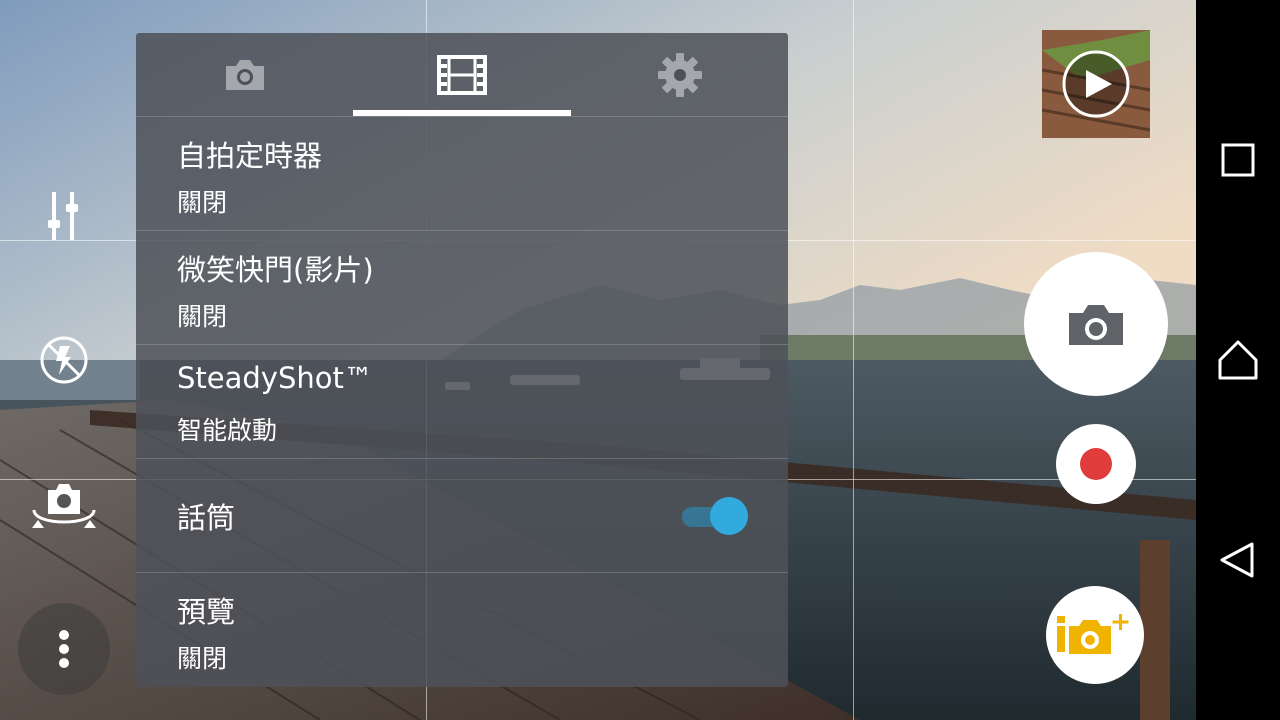  What do you see at coordinates (462, 629) in the screenshot?
I see `setting-preview: 預覽 關閉` at bounding box center [462, 629].